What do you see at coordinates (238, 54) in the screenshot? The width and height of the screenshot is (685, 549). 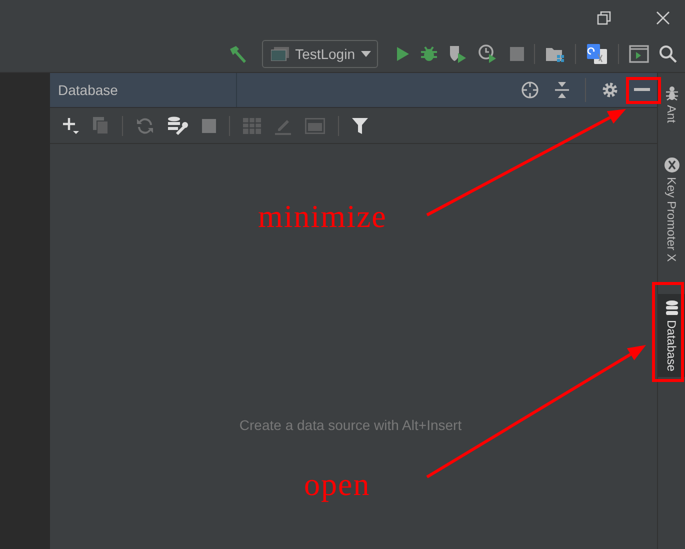 I see `hammer-button` at bounding box center [238, 54].